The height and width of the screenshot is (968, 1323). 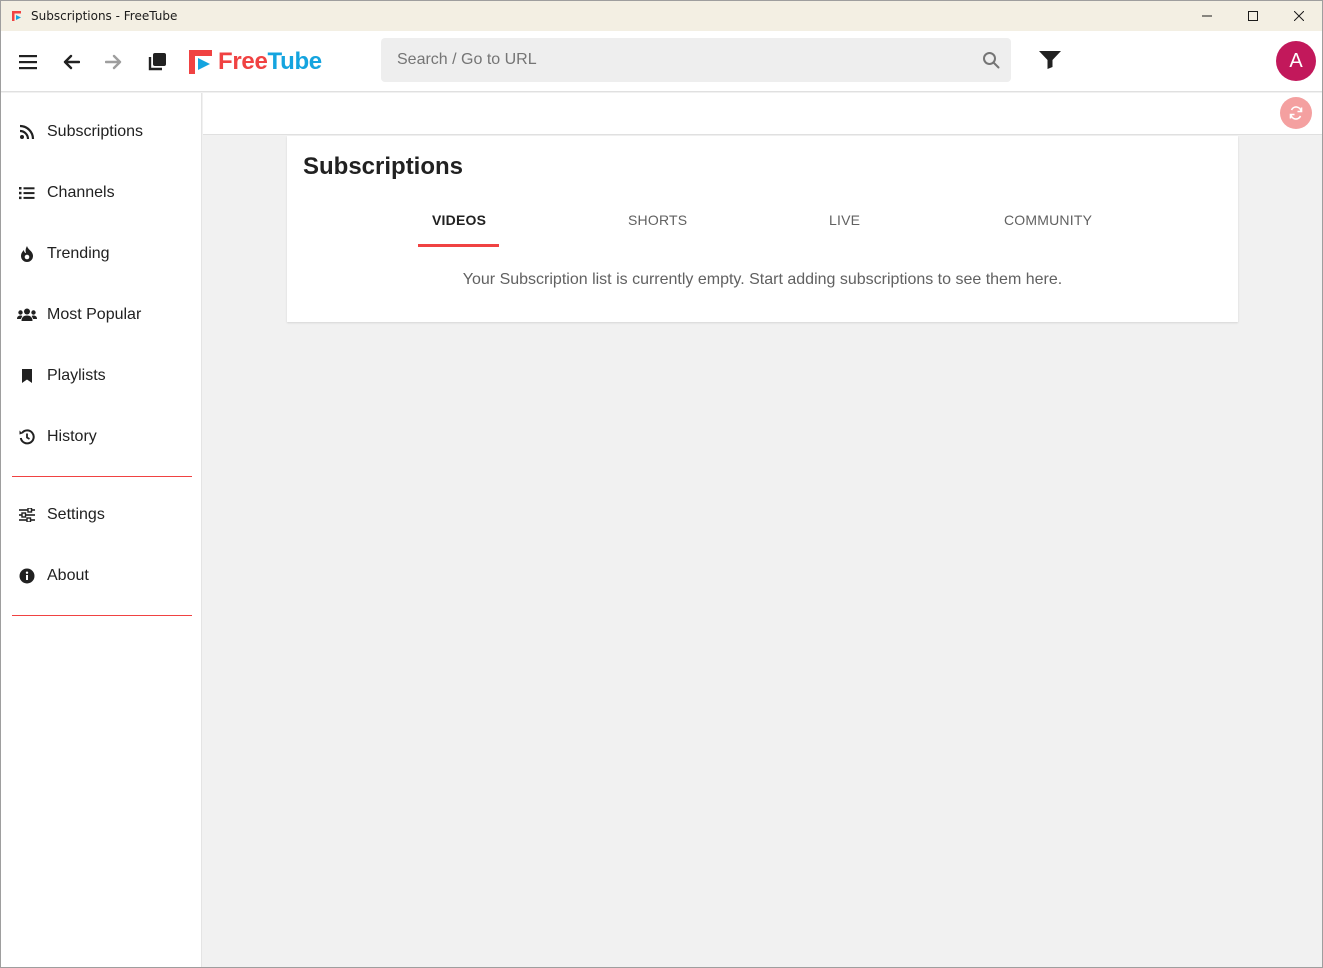 I want to click on sidebar-item-label: Playlists, so click(x=76, y=375).